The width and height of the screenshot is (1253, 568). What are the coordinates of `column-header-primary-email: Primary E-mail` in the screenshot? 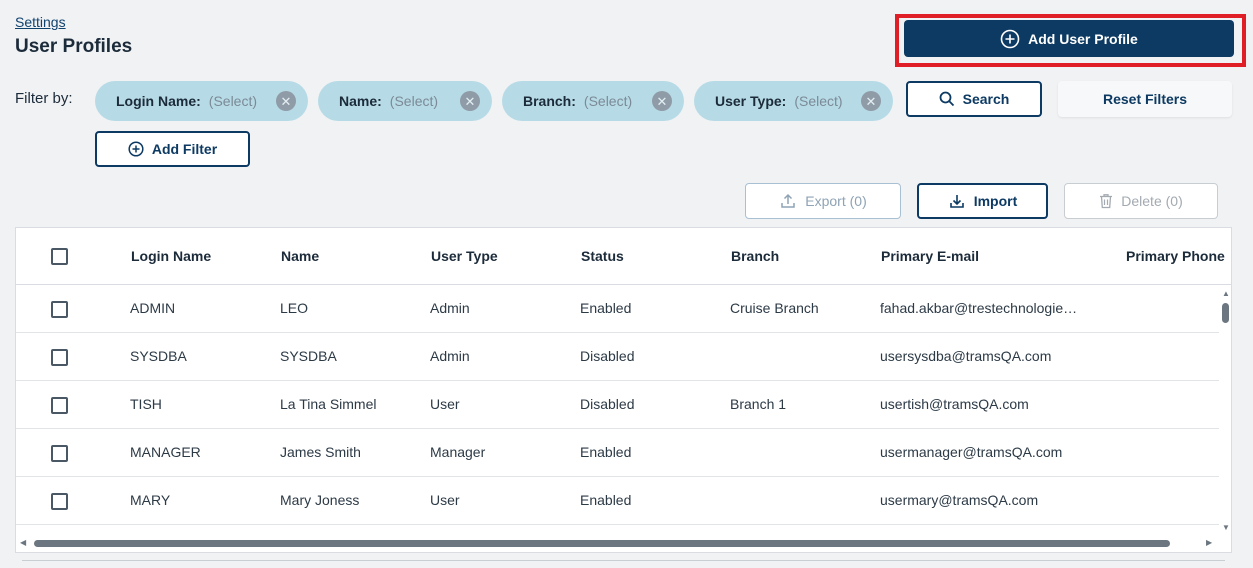 It's located at (930, 256).